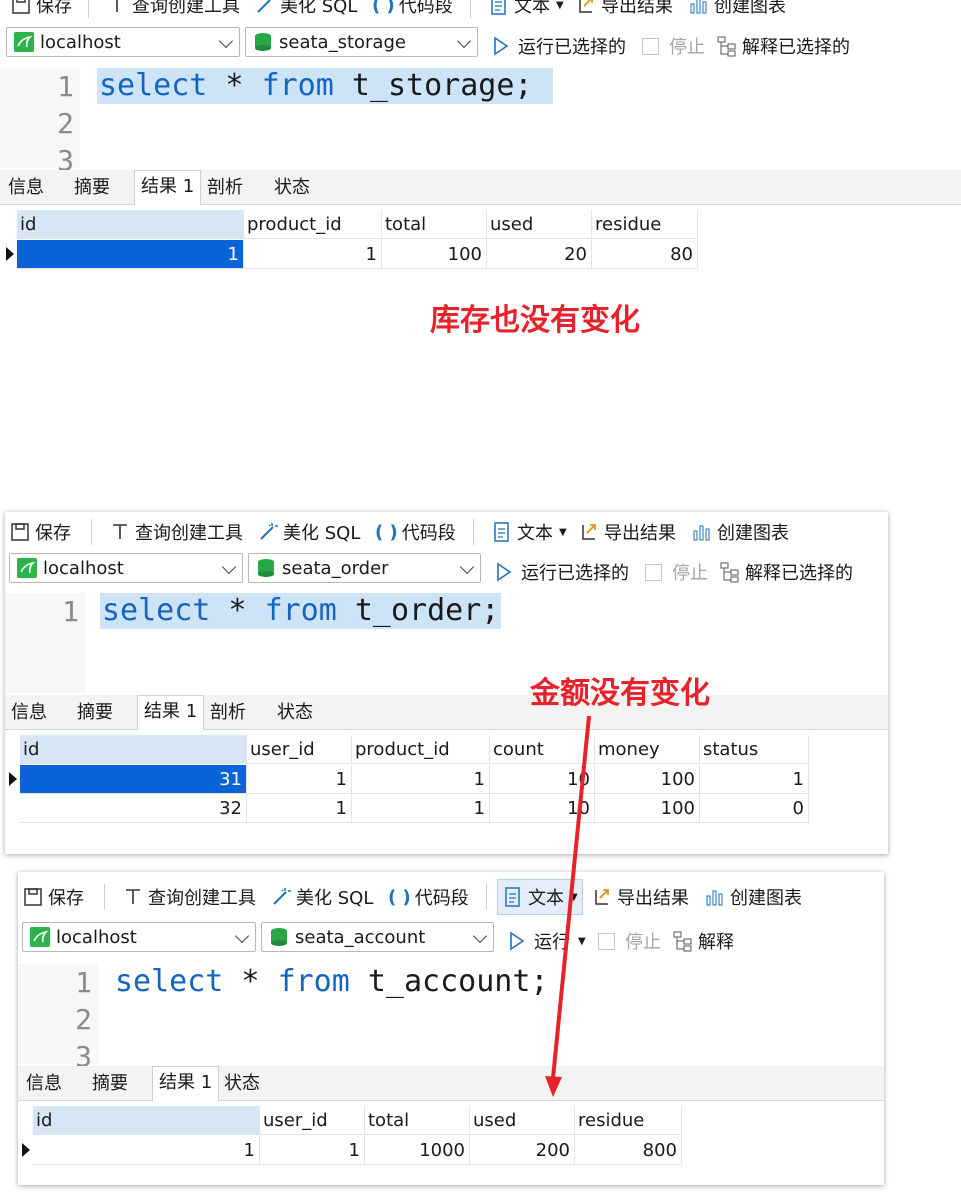  Describe the element at coordinates (539, 254) in the screenshot. I see `table-cell: 20` at that location.